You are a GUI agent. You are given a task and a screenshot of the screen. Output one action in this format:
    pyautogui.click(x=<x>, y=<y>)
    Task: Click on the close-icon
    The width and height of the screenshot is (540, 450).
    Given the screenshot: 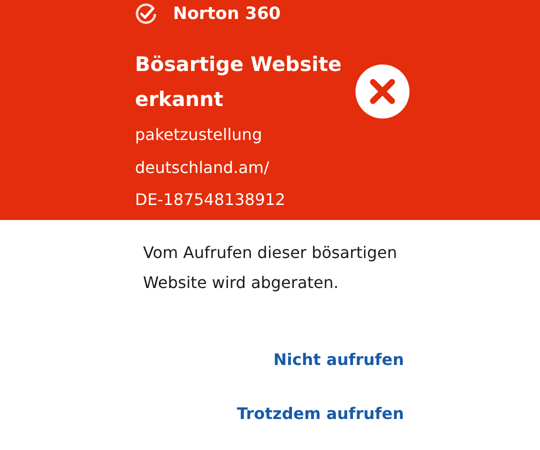 What is the action you would take?
    pyautogui.click(x=382, y=91)
    